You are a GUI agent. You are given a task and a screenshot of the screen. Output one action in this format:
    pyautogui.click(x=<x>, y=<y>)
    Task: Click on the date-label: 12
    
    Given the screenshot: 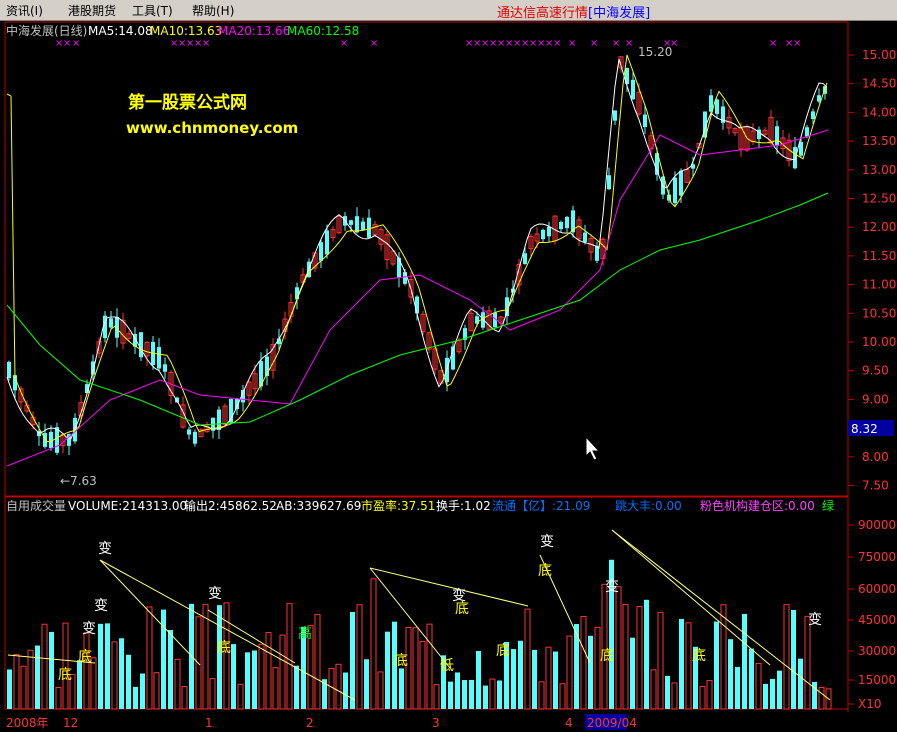 What is the action you would take?
    pyautogui.click(x=70, y=723)
    